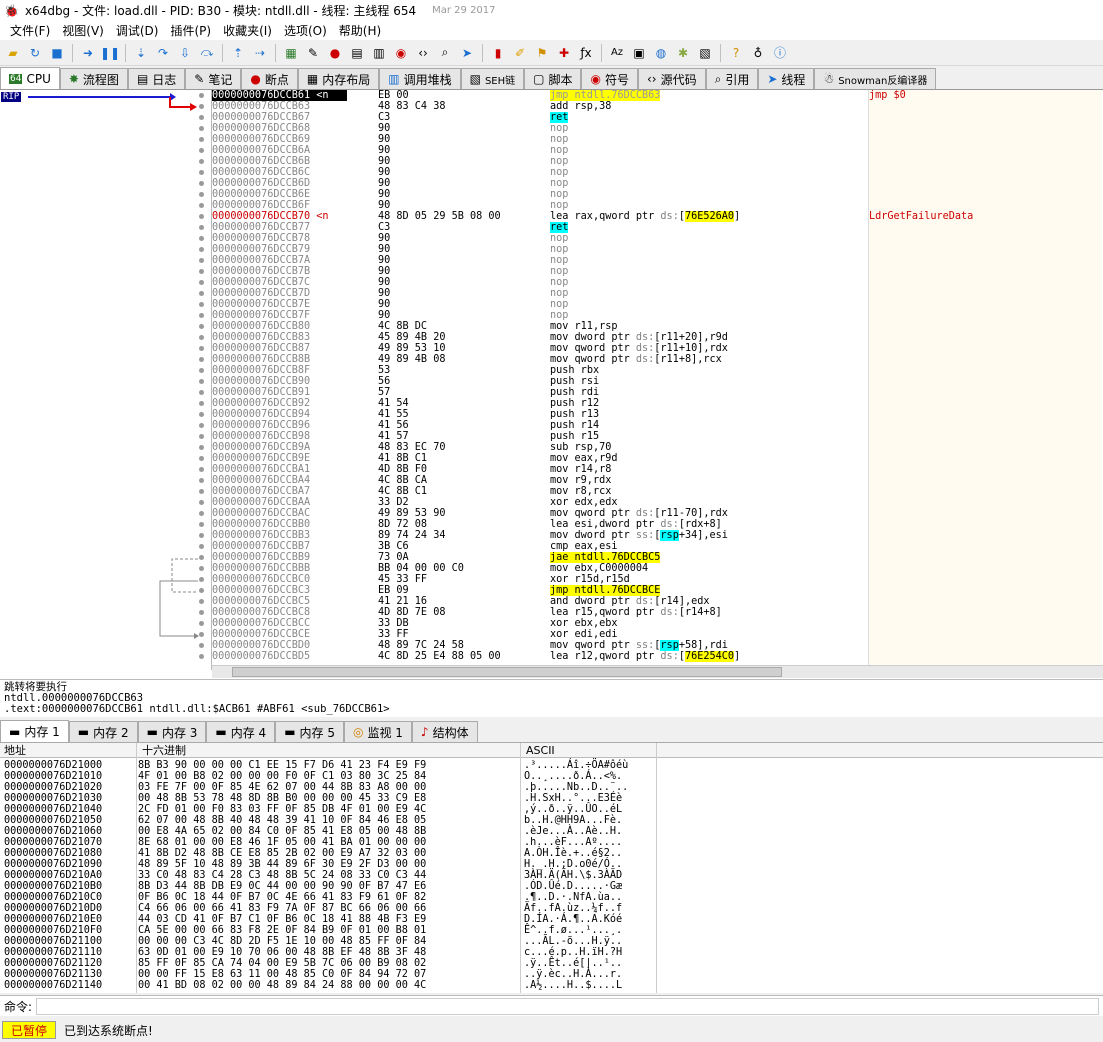 The image size is (1103, 1042). Describe the element at coordinates (589, 798) in the screenshot. I see `dump-ascii-row: .H.SxH..°...E3Éè` at that location.